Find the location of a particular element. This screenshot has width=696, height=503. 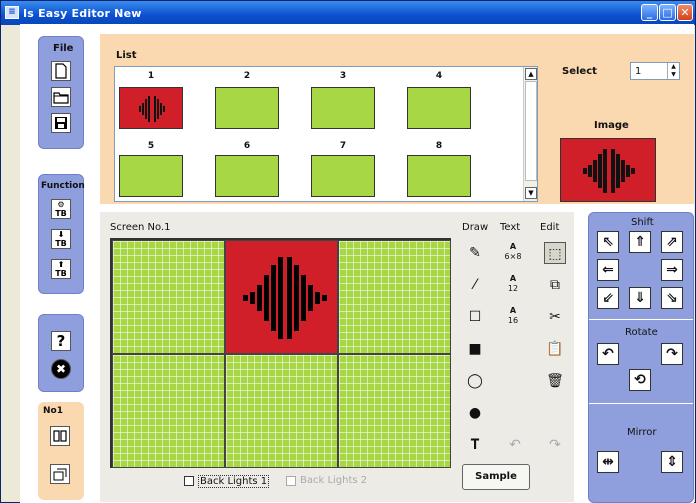

shift-right-icon: ⇒ is located at coordinates (672, 270).